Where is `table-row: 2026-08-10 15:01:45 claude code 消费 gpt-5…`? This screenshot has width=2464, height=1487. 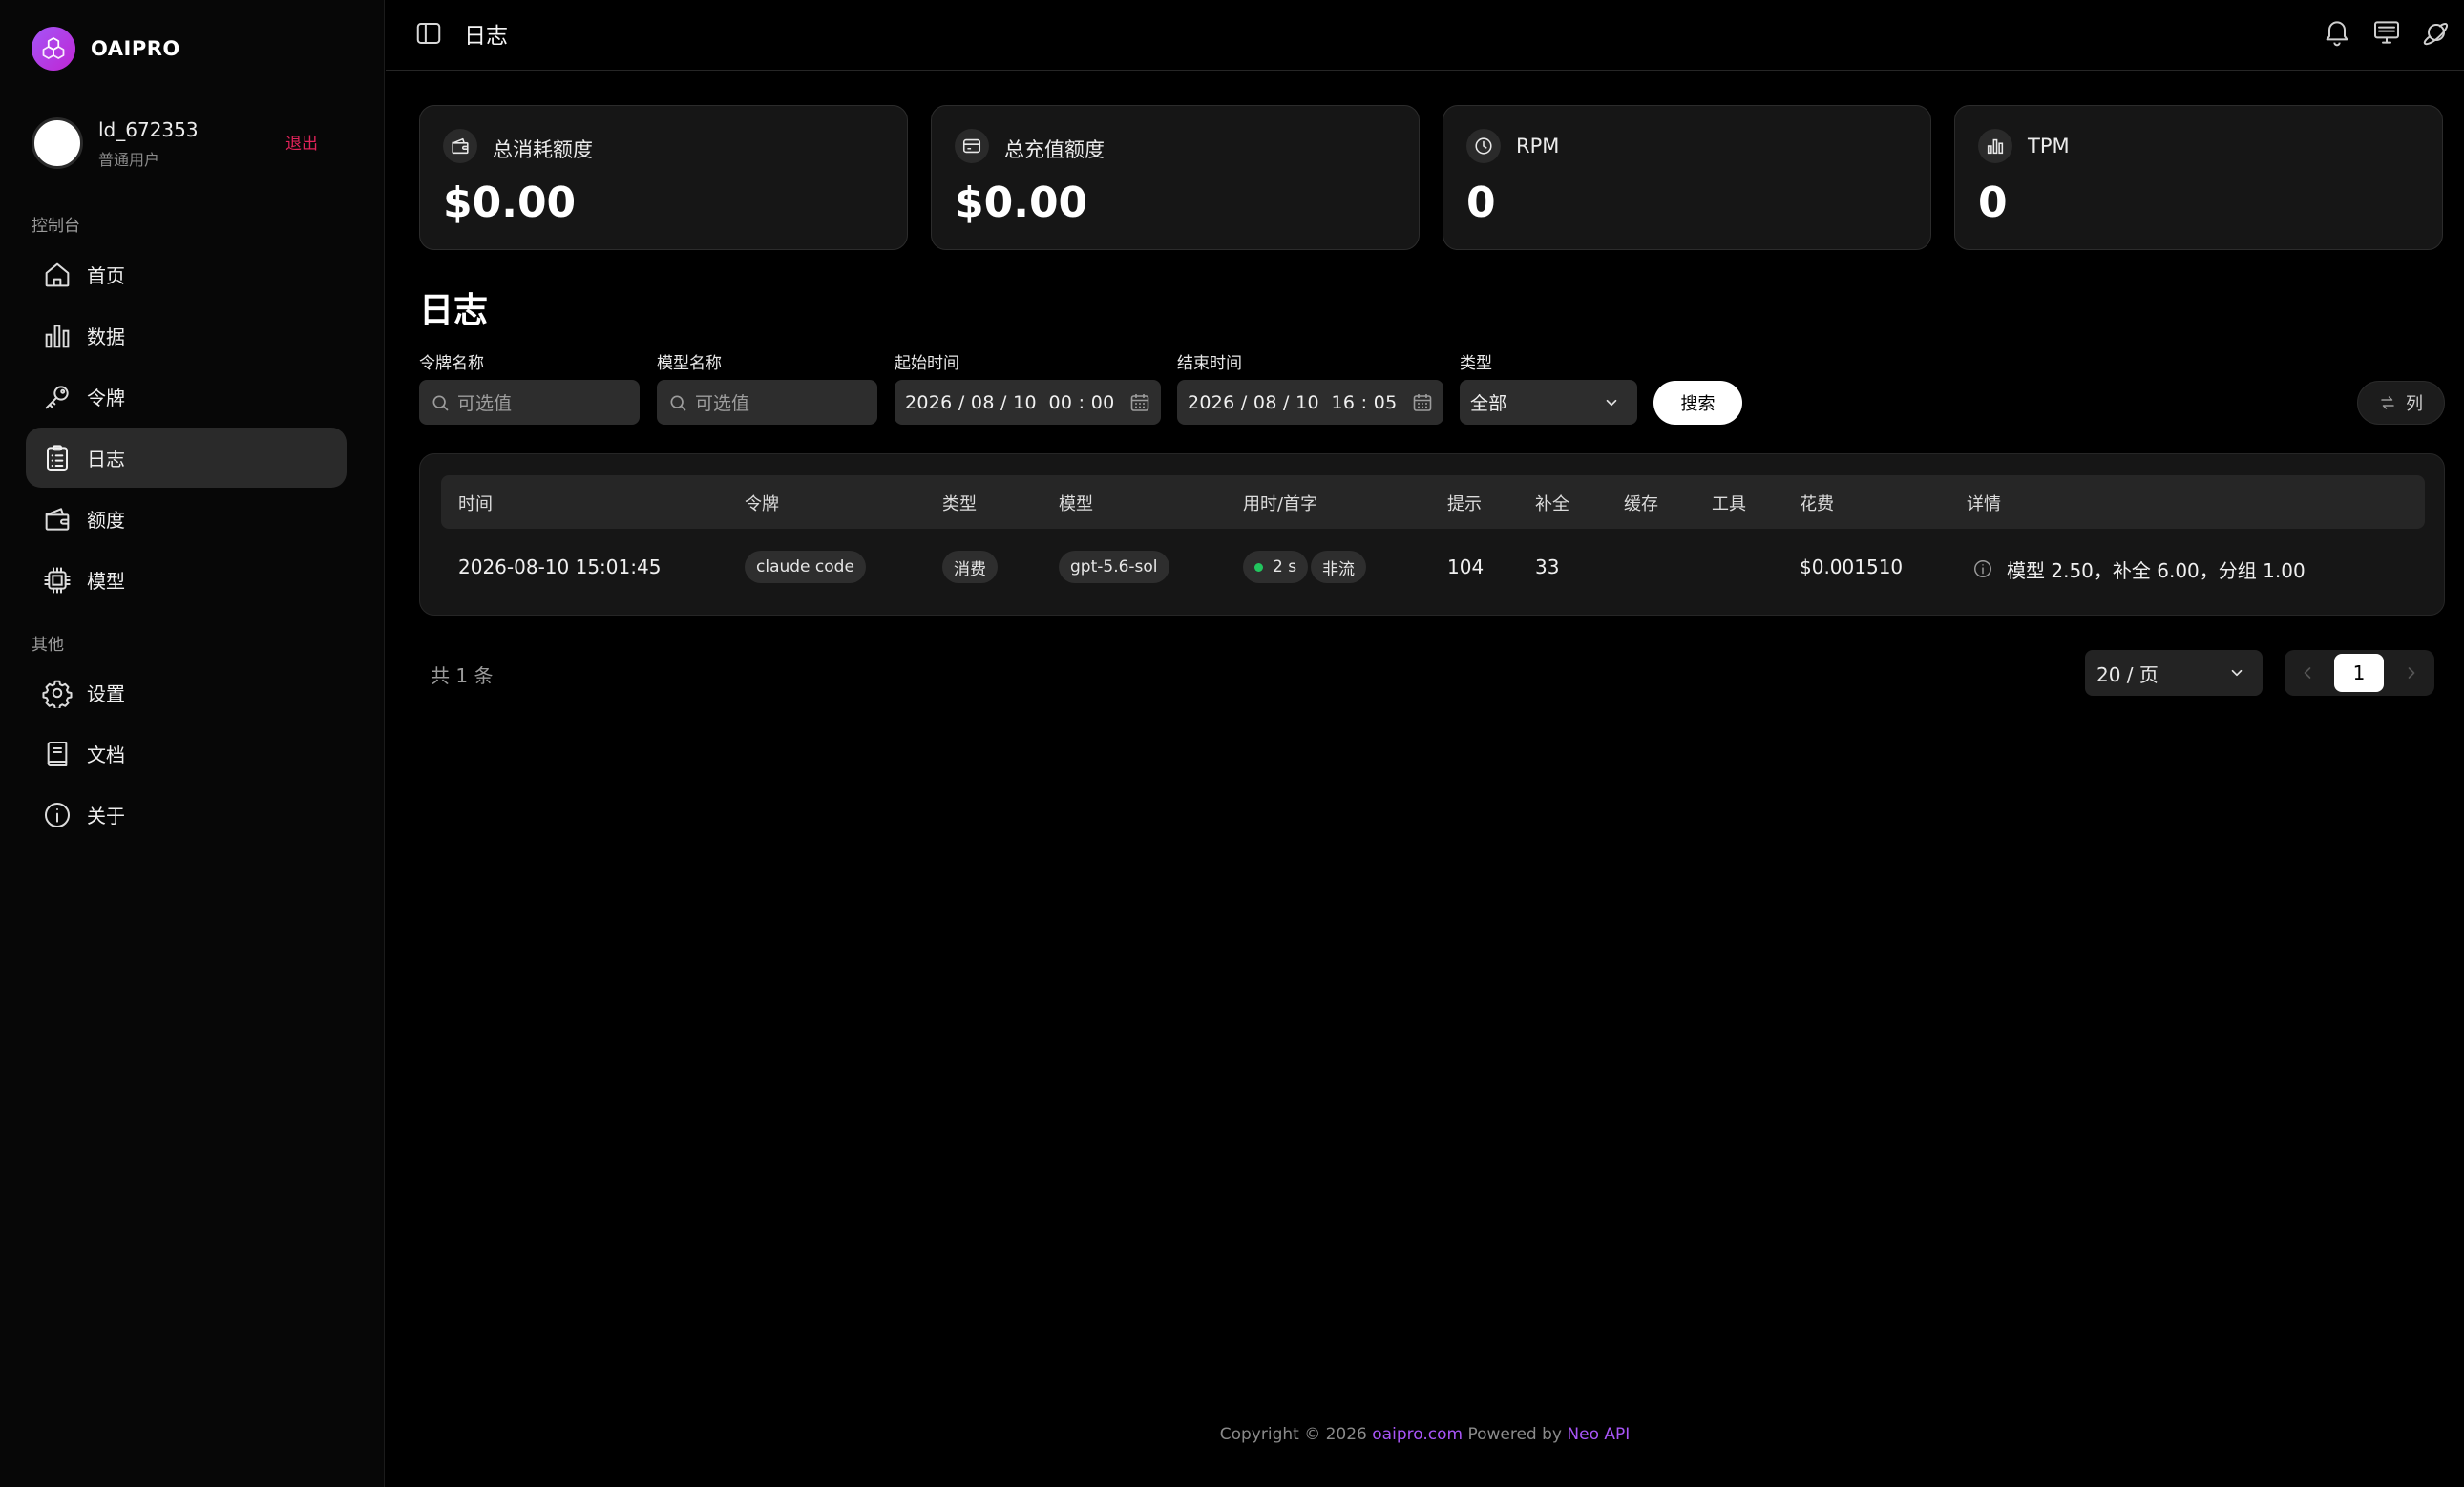
table-row: 2026-08-10 15:01:45 claude code 消费 gpt-5… is located at coordinates (1433, 568).